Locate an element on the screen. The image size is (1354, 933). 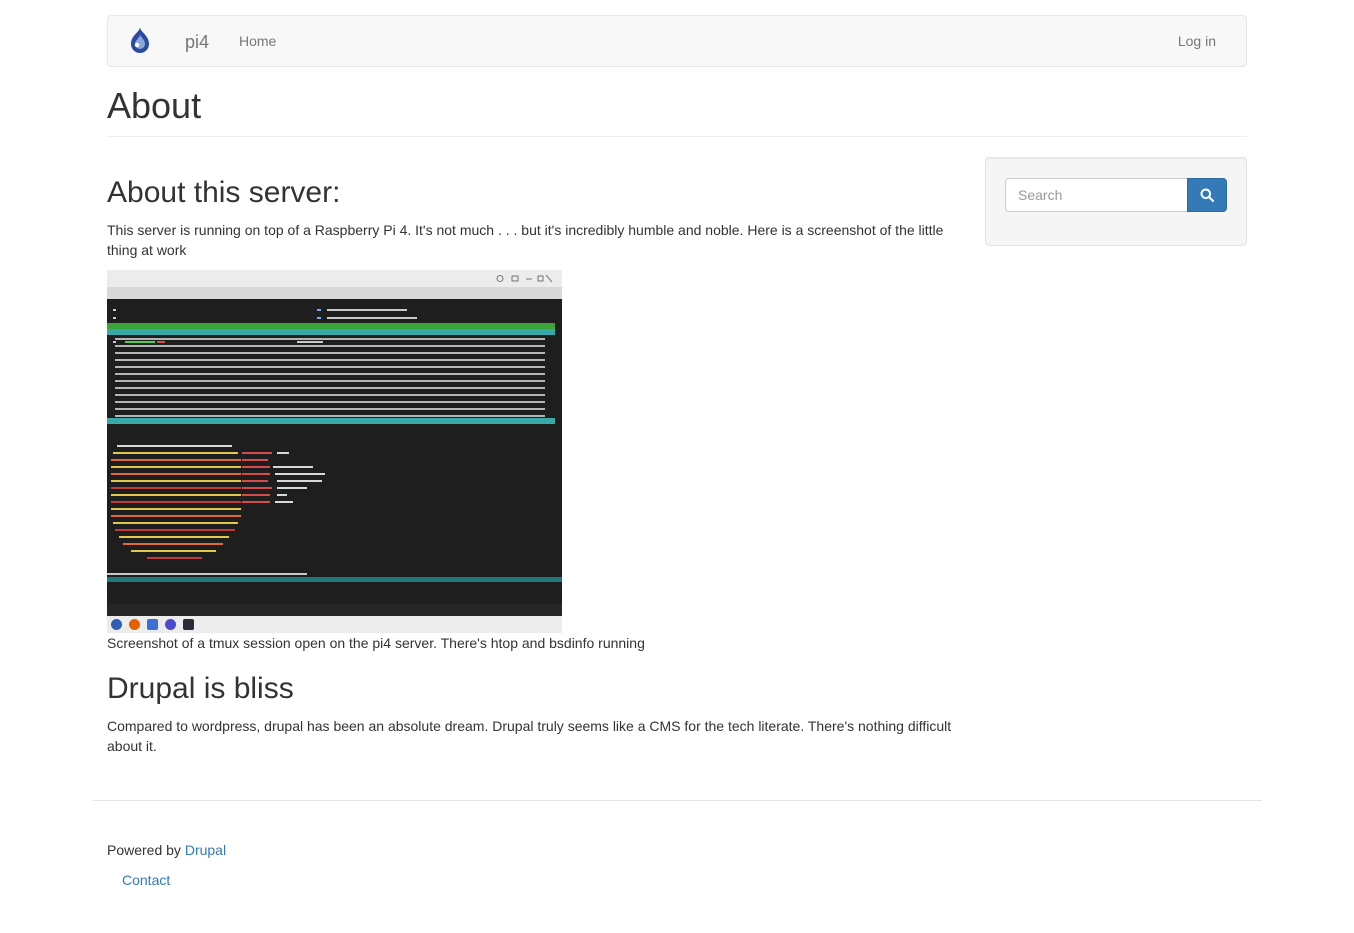
drupal-logo-icon is located at coordinates (140, 41).